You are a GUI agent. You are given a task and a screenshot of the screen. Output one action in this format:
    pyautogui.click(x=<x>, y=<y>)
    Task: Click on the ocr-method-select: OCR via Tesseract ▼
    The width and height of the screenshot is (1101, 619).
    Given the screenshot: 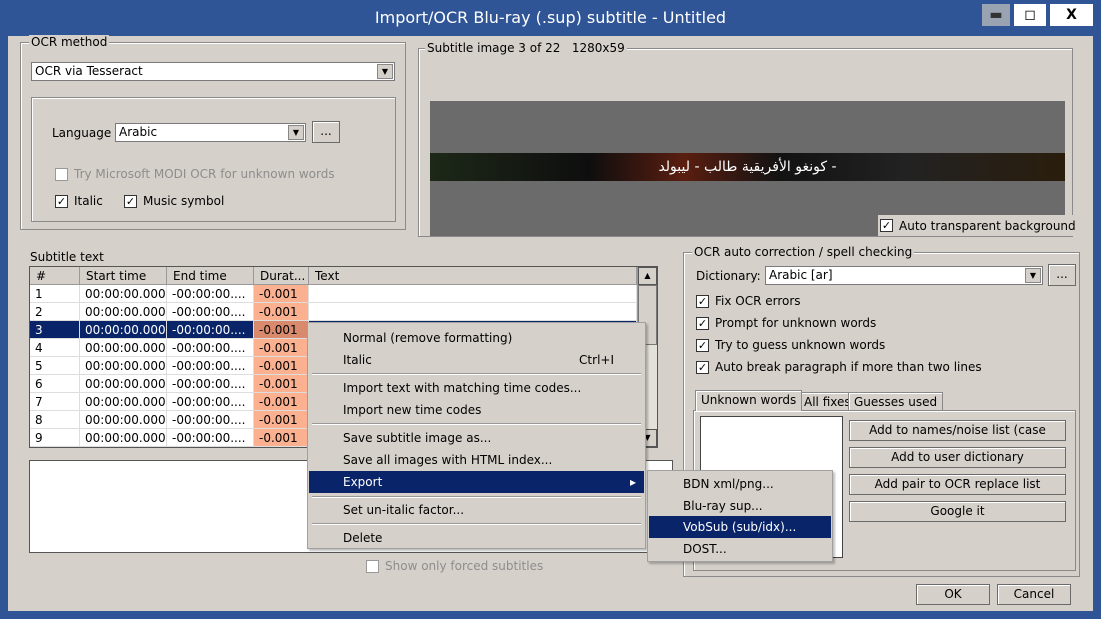 What is the action you would take?
    pyautogui.click(x=213, y=71)
    